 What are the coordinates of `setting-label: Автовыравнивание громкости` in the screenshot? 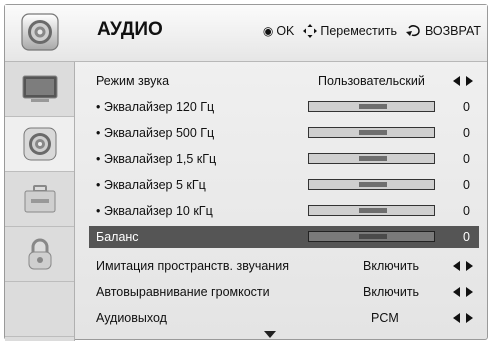 It's located at (183, 292).